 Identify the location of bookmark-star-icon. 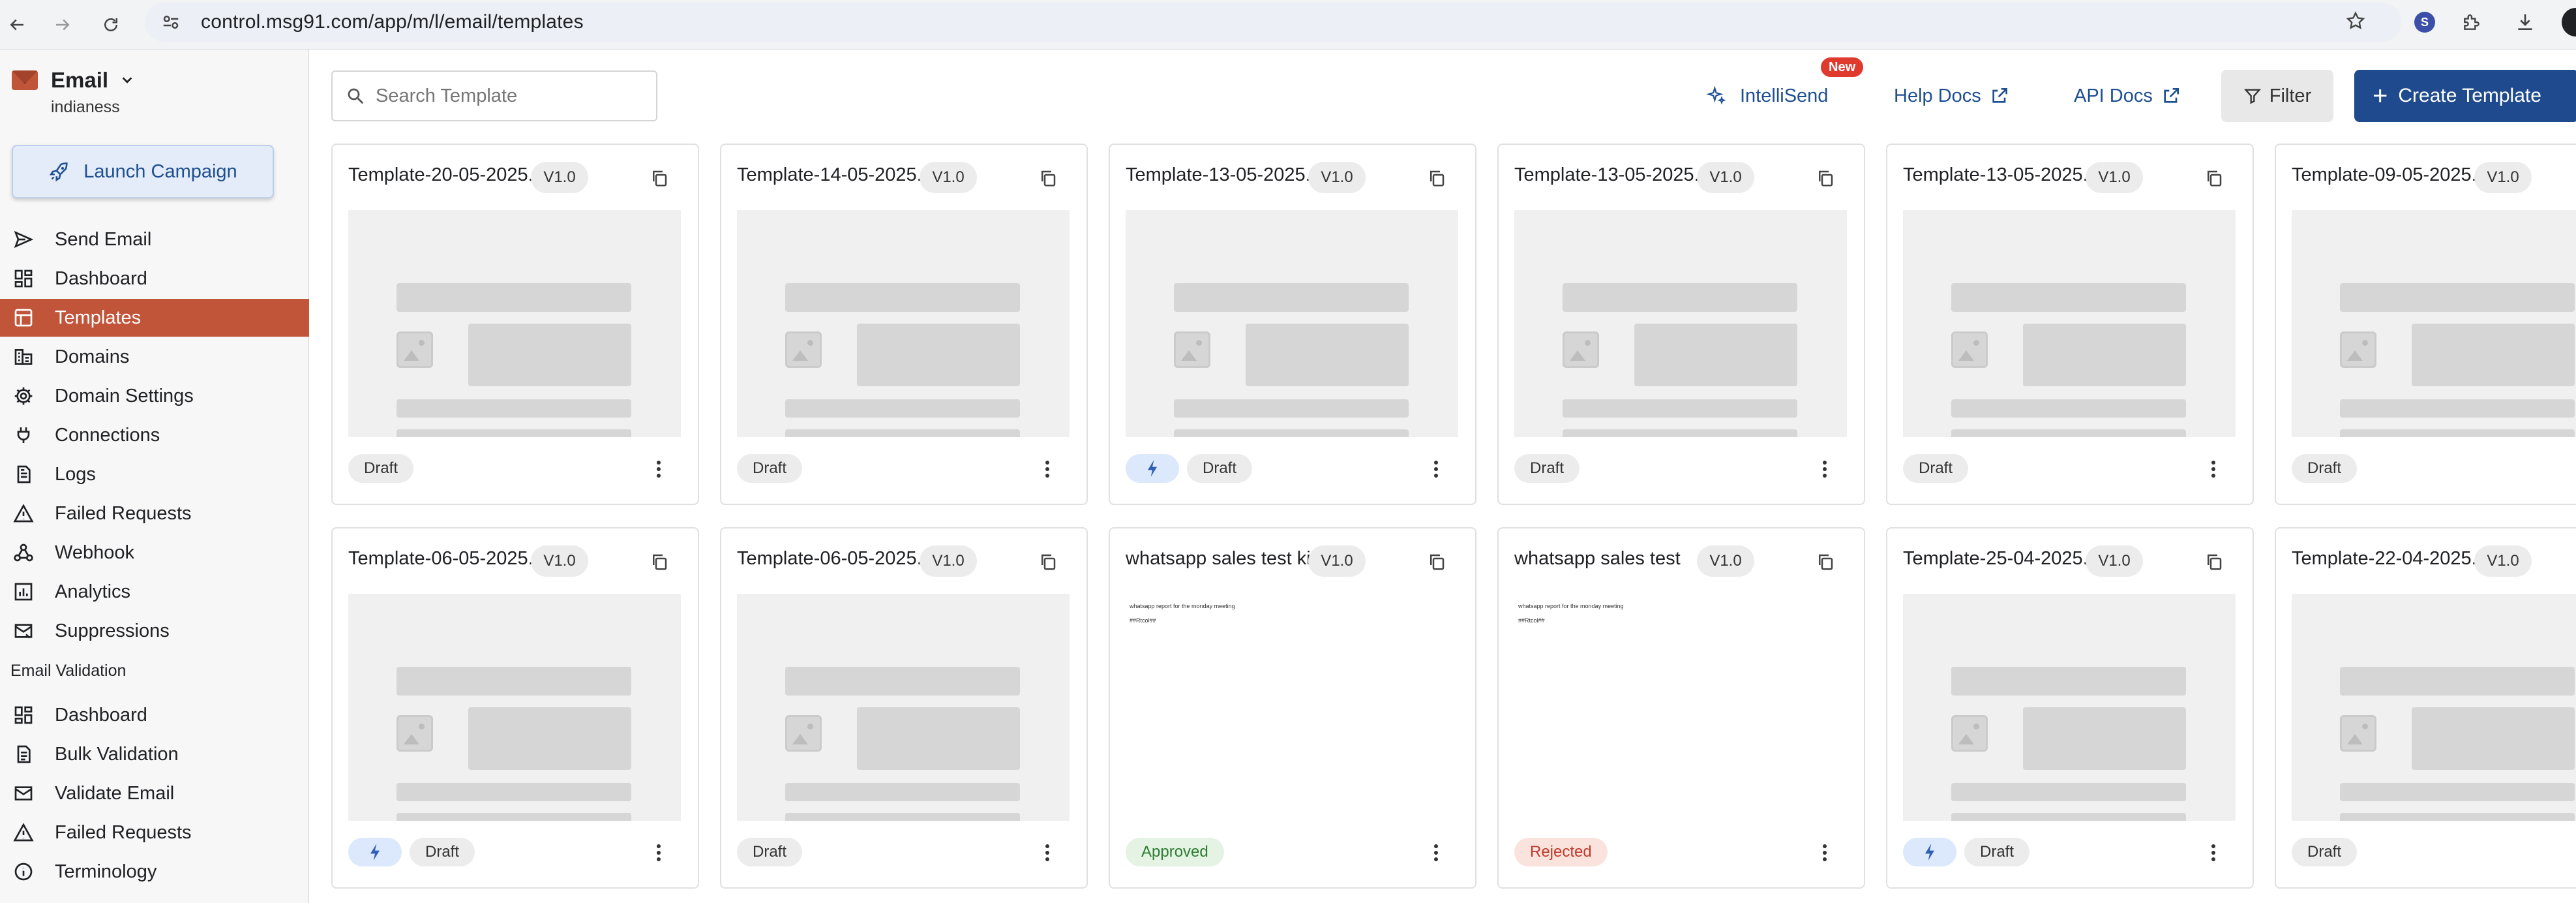
(2355, 21).